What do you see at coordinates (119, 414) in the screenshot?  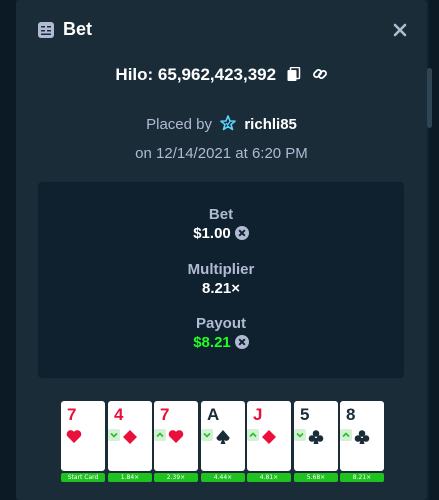 I see `card-rank: 4` at bounding box center [119, 414].